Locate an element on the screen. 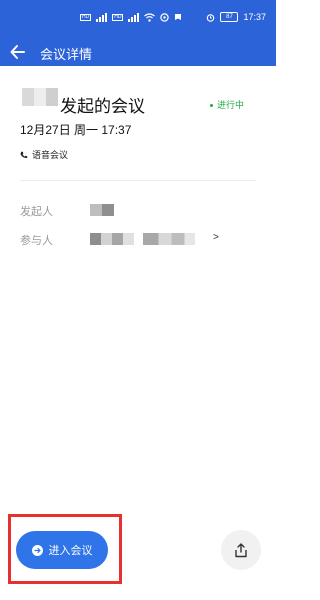 This screenshot has width=320, height=600. organizer-label: 发起人 is located at coordinates (36, 212).